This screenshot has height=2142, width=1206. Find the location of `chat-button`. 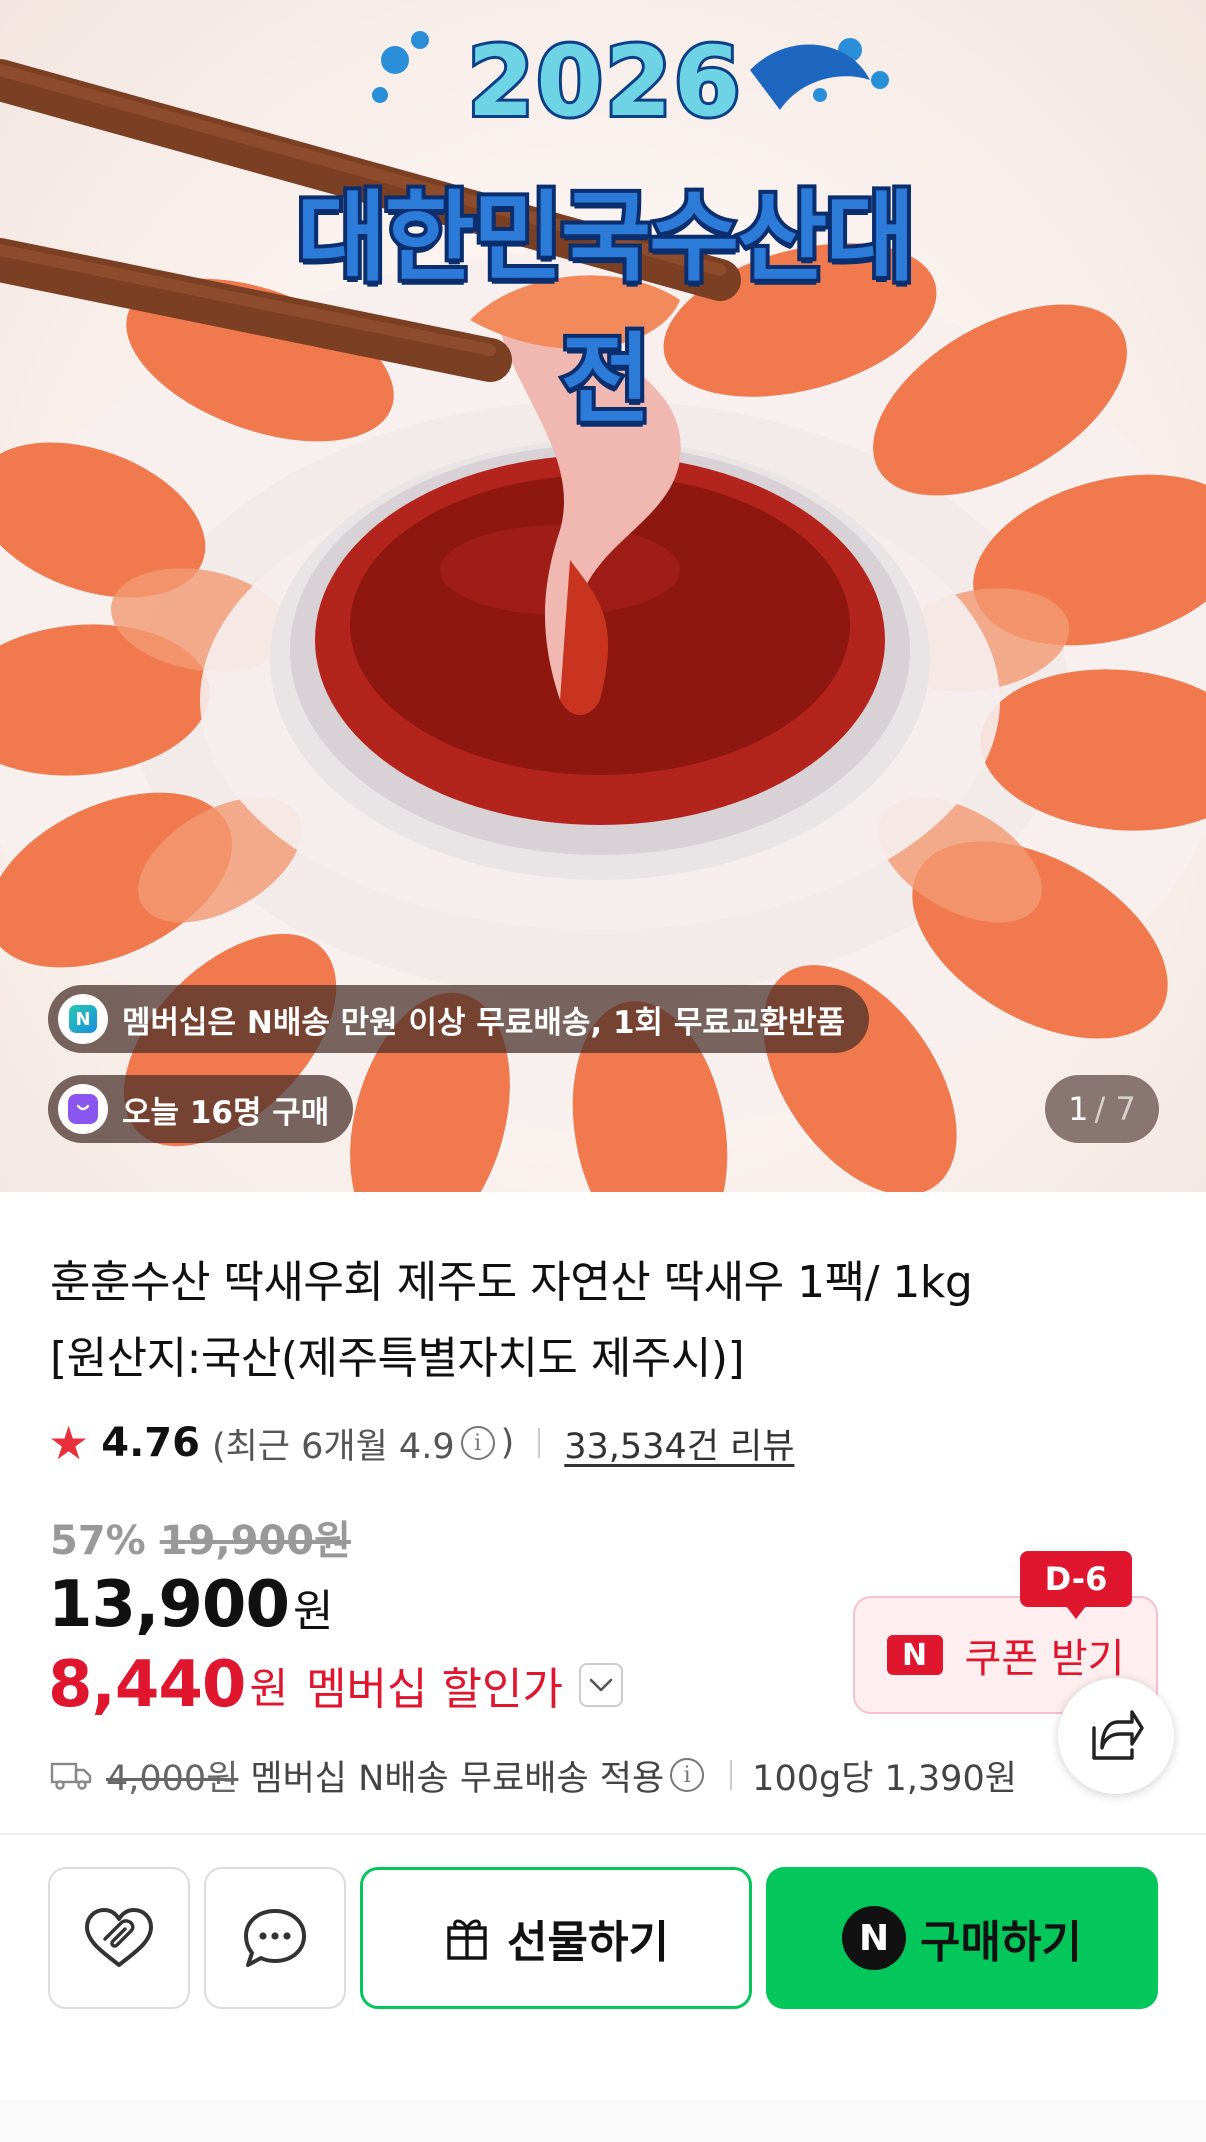

chat-button is located at coordinates (275, 1938).